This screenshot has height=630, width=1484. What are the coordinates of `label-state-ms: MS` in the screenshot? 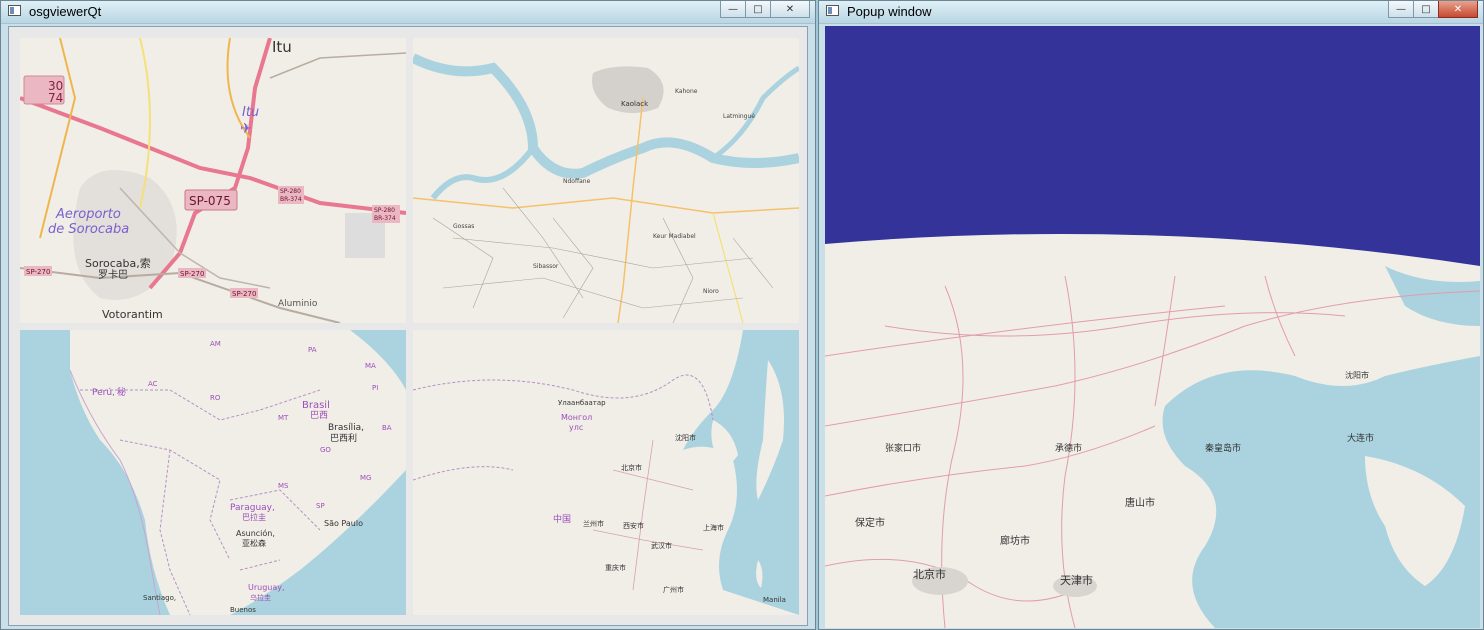 It's located at (283, 486).